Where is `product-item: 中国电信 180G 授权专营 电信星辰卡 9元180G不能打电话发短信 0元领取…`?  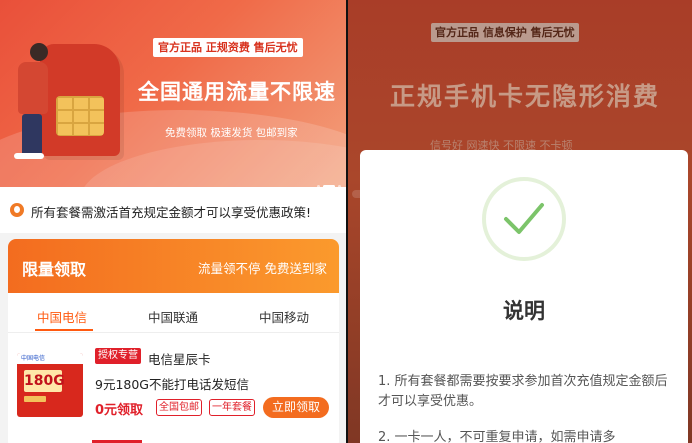
product-item: 中国电信 180G 授权专营 电信星辰卡 9元180G不能打电话发短信 0元领取… is located at coordinates (173, 384).